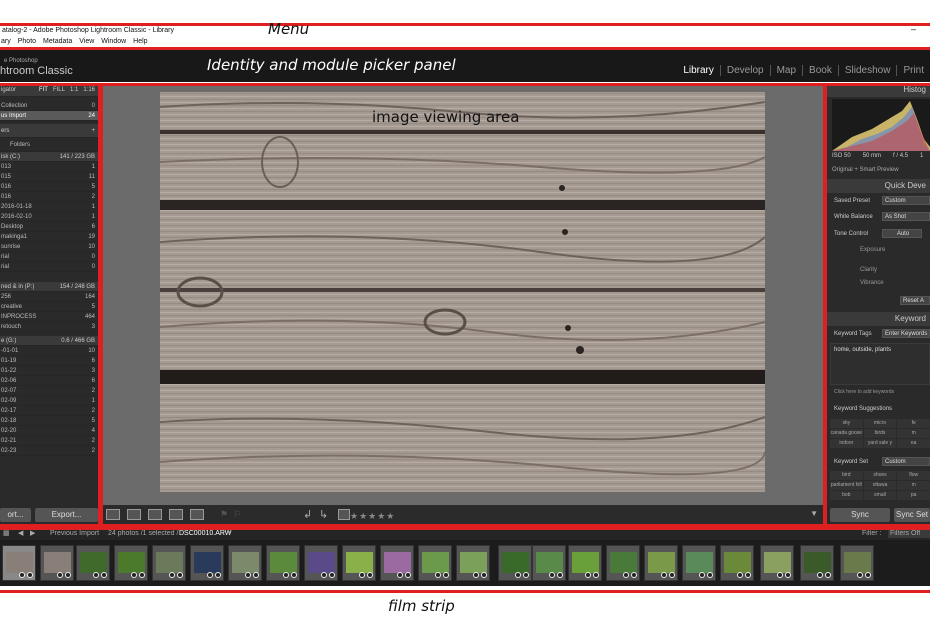 This screenshot has width=930, height=620. Describe the element at coordinates (50, 327) in the screenshot. I see `folder-row: retouch 3` at that location.